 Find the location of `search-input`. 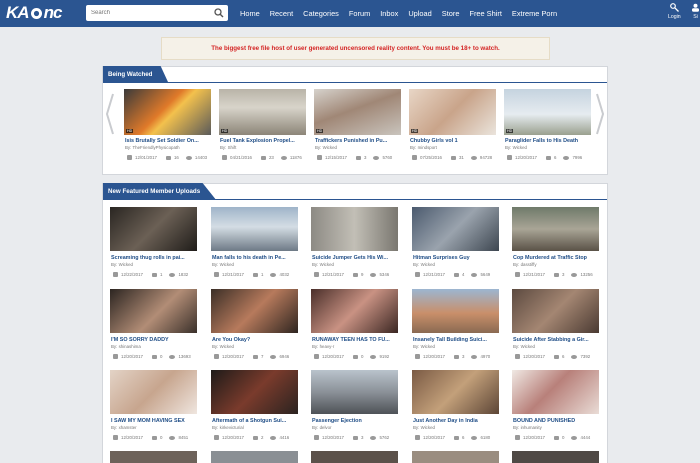

search-input is located at coordinates (147, 13).